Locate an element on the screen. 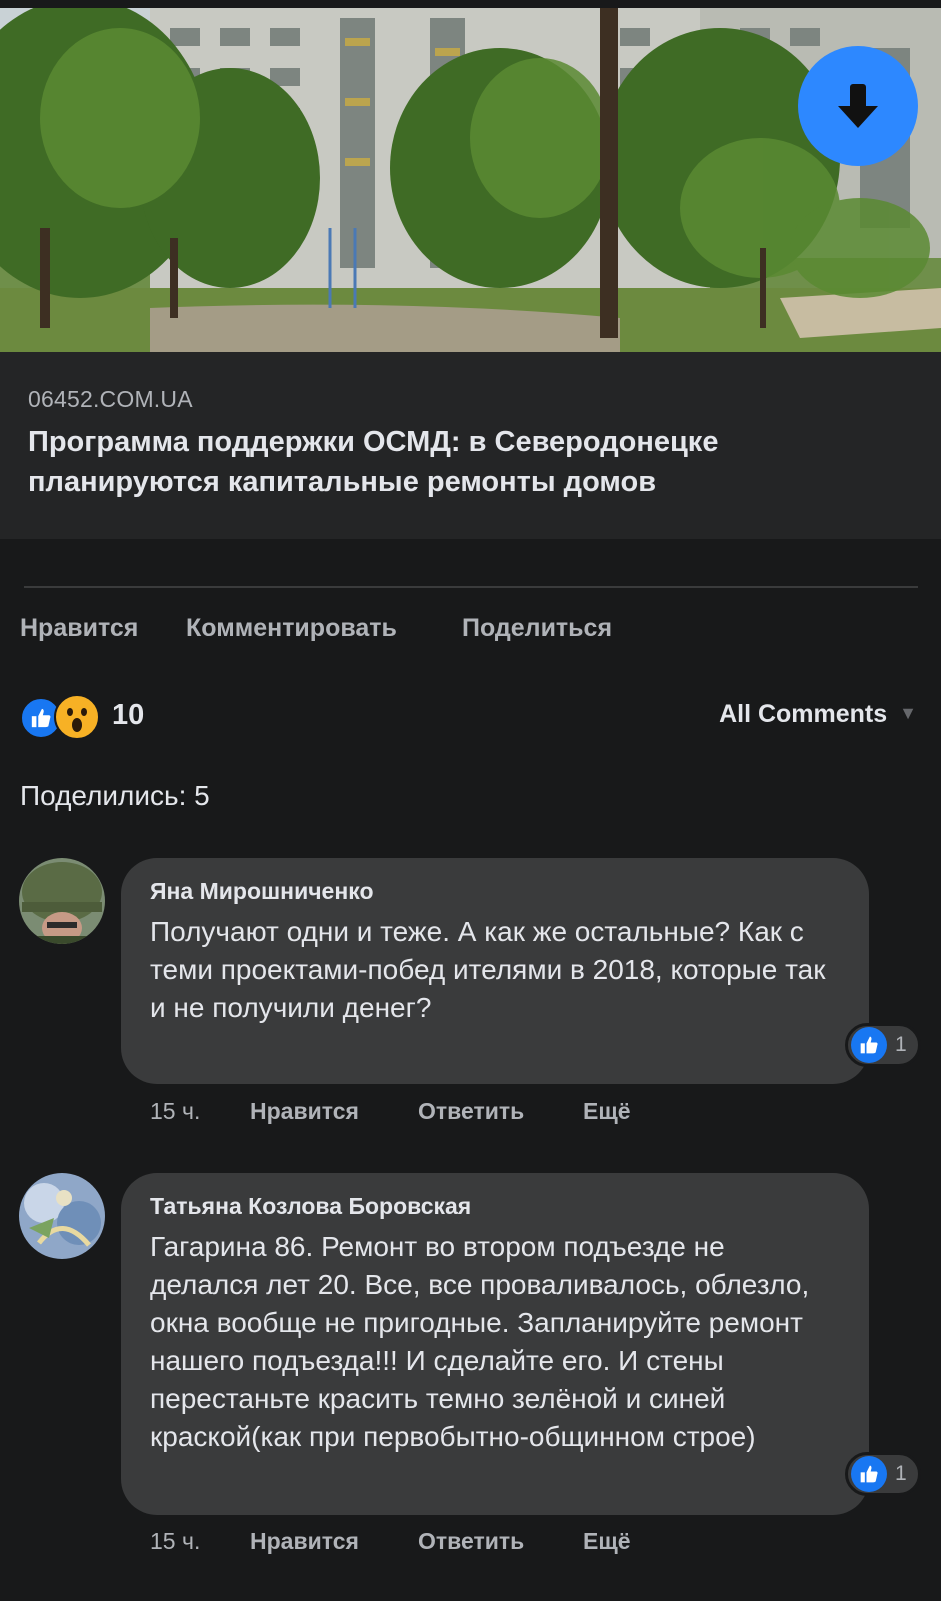  comments-filter-label: All Comments is located at coordinates (803, 714).